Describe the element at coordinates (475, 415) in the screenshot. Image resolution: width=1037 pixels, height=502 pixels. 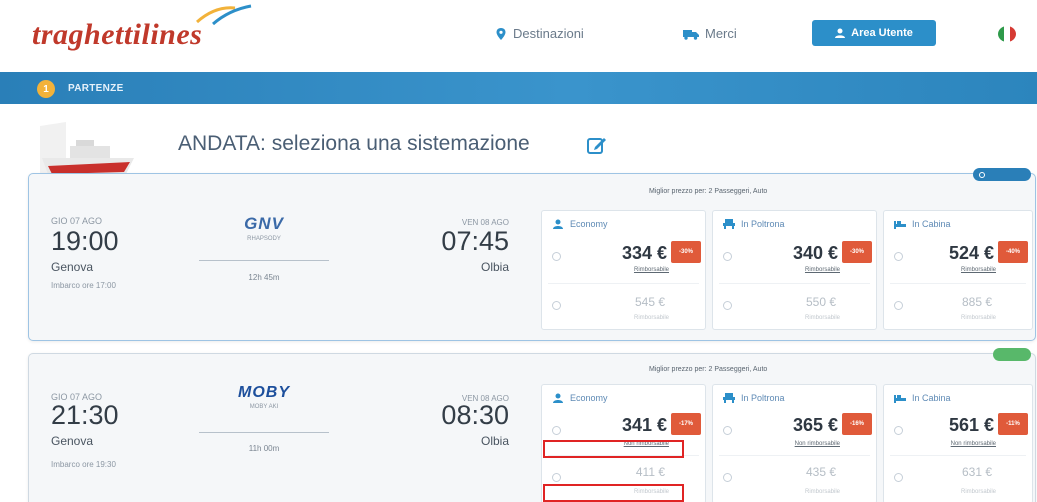
I see `arrival-time: 08:30` at that location.